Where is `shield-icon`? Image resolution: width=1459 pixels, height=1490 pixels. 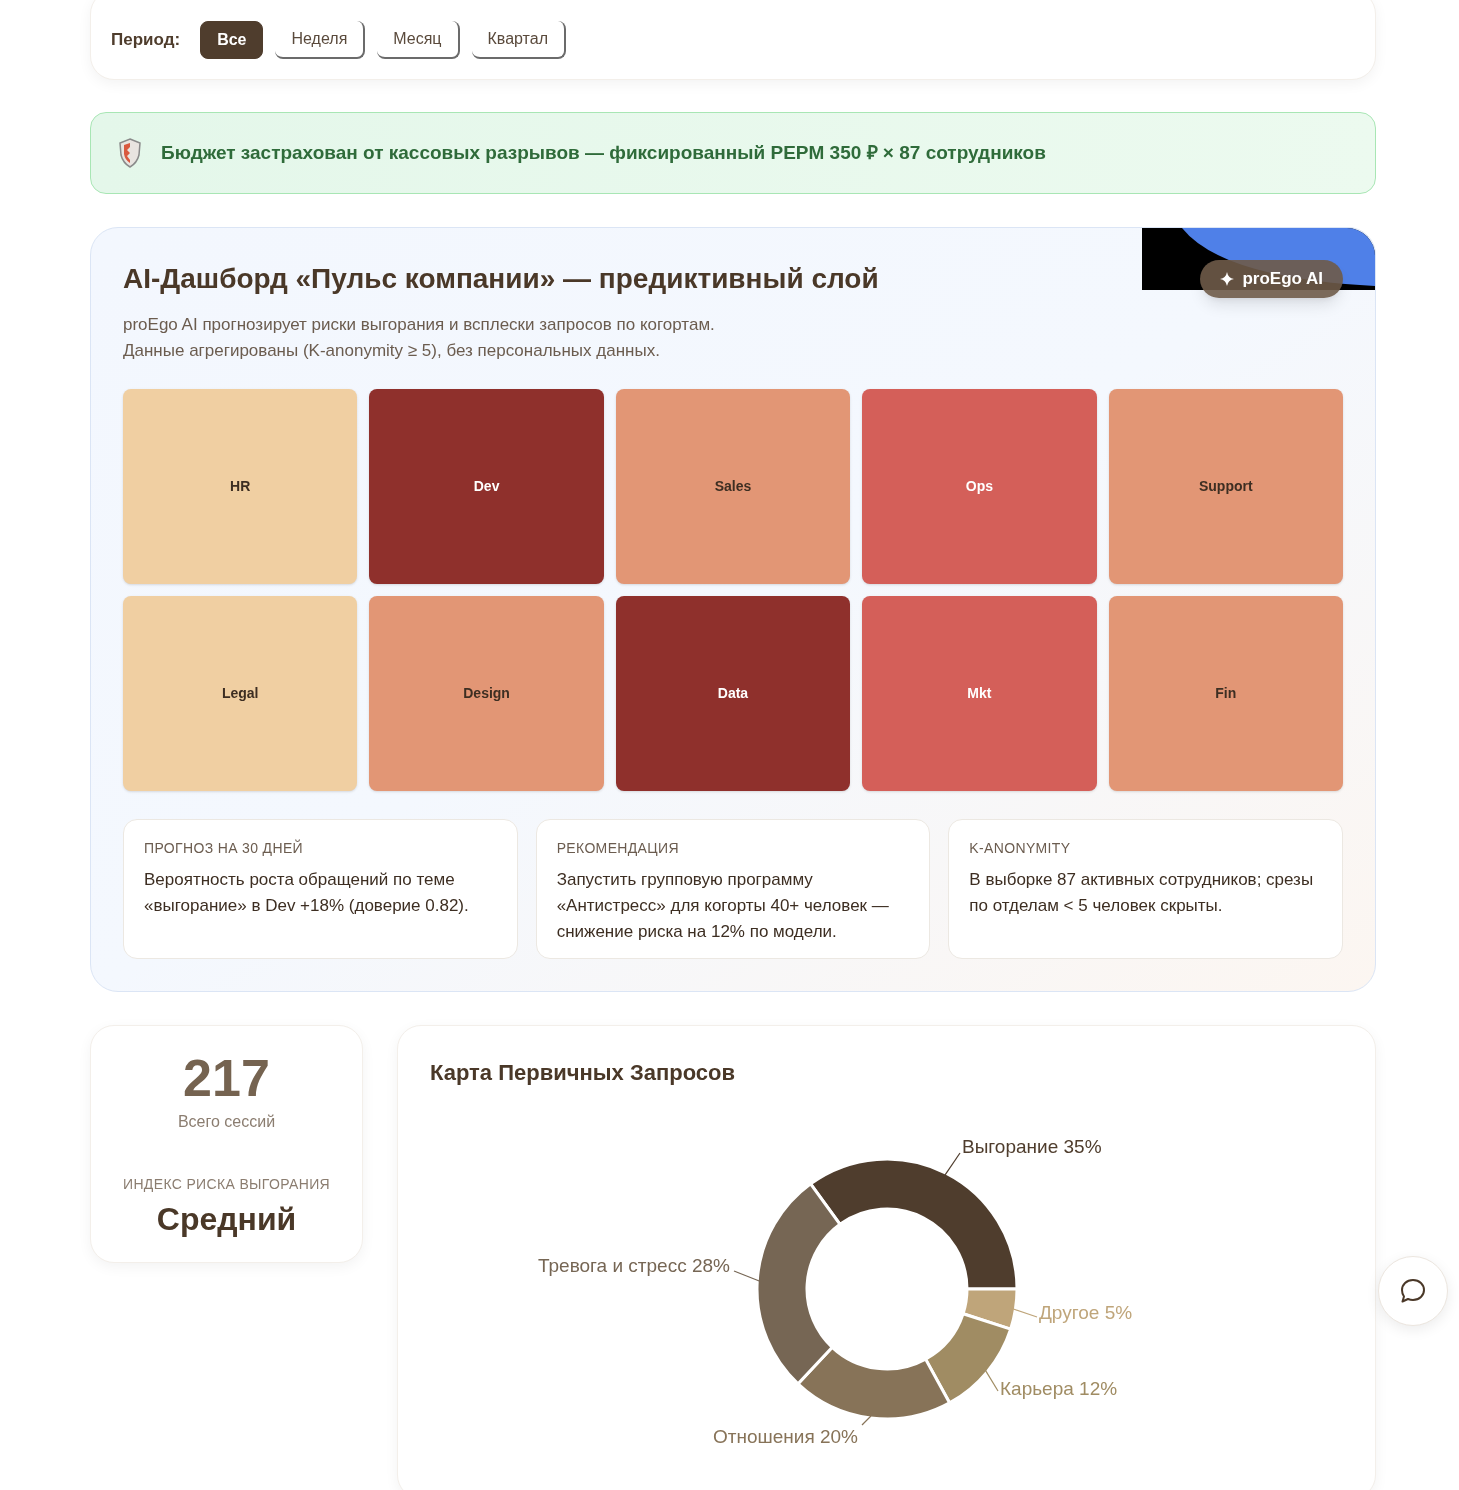
shield-icon is located at coordinates (130, 153).